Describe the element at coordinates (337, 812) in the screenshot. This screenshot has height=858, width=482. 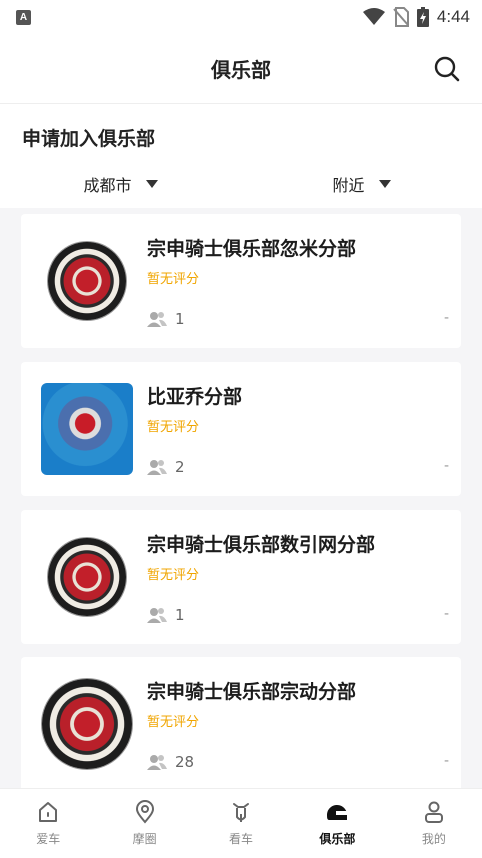
I see `helmet-icon` at that location.